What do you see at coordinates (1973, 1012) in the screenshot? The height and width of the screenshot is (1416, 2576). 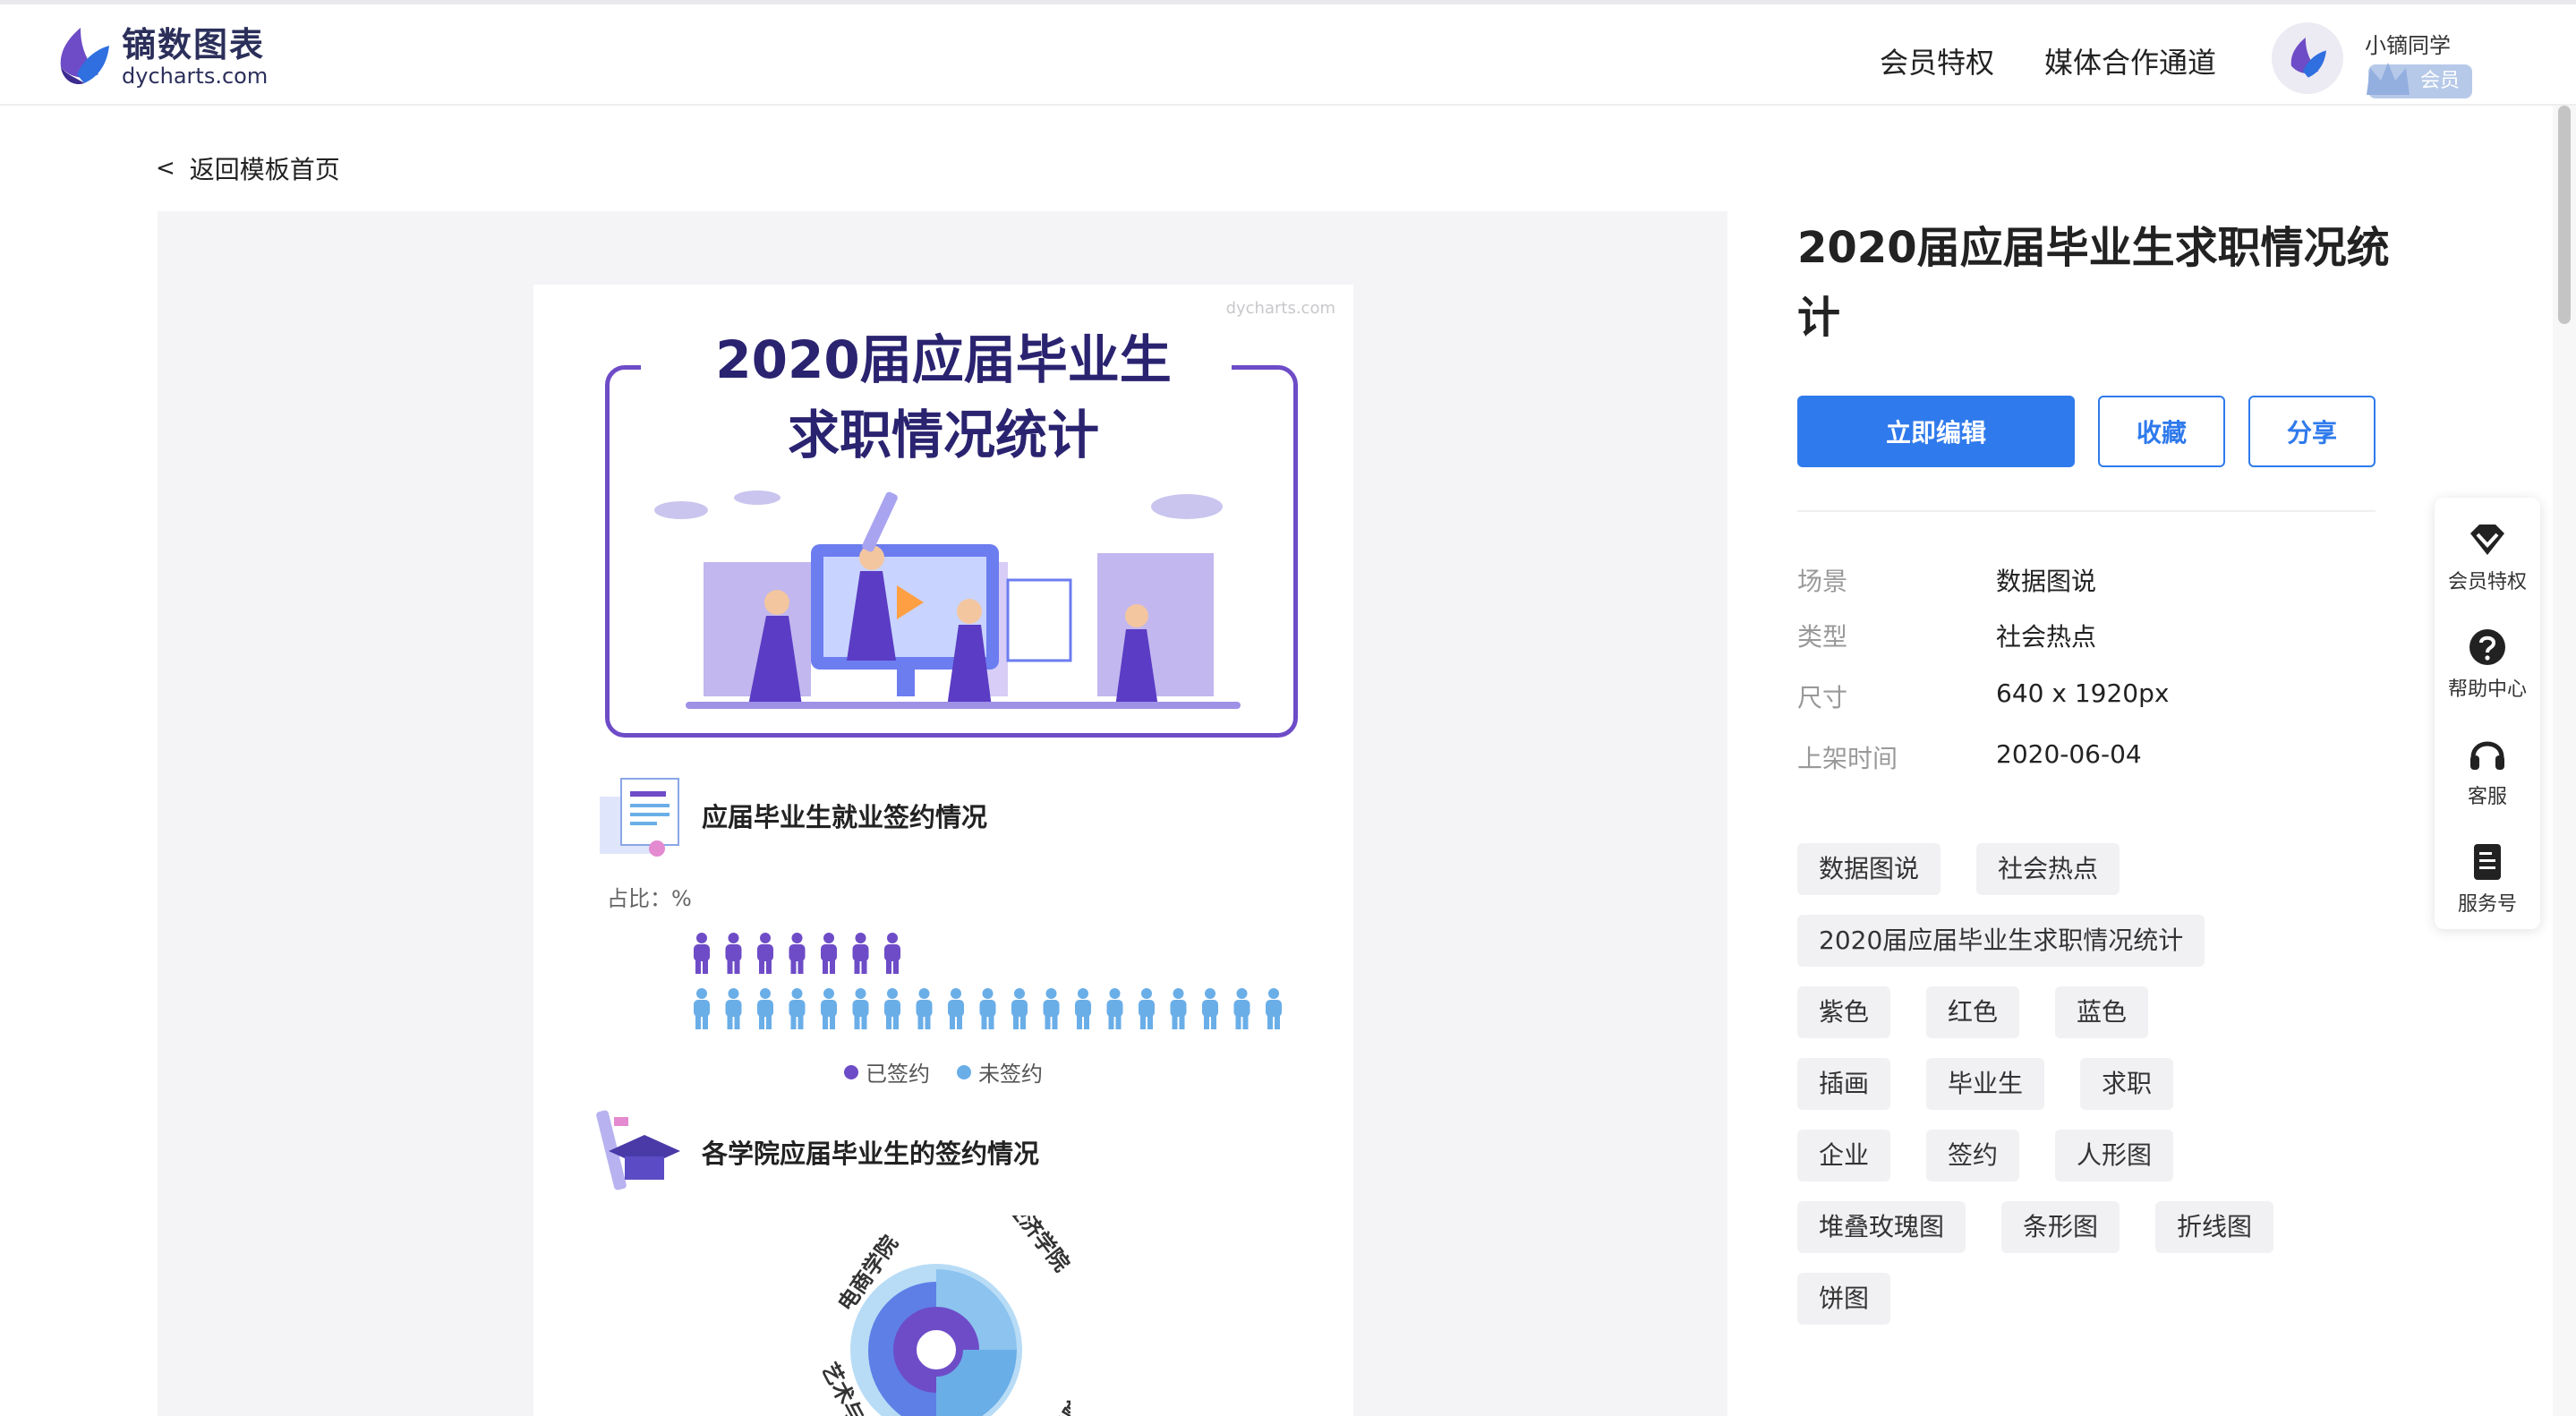 I see `tag: 红色` at bounding box center [1973, 1012].